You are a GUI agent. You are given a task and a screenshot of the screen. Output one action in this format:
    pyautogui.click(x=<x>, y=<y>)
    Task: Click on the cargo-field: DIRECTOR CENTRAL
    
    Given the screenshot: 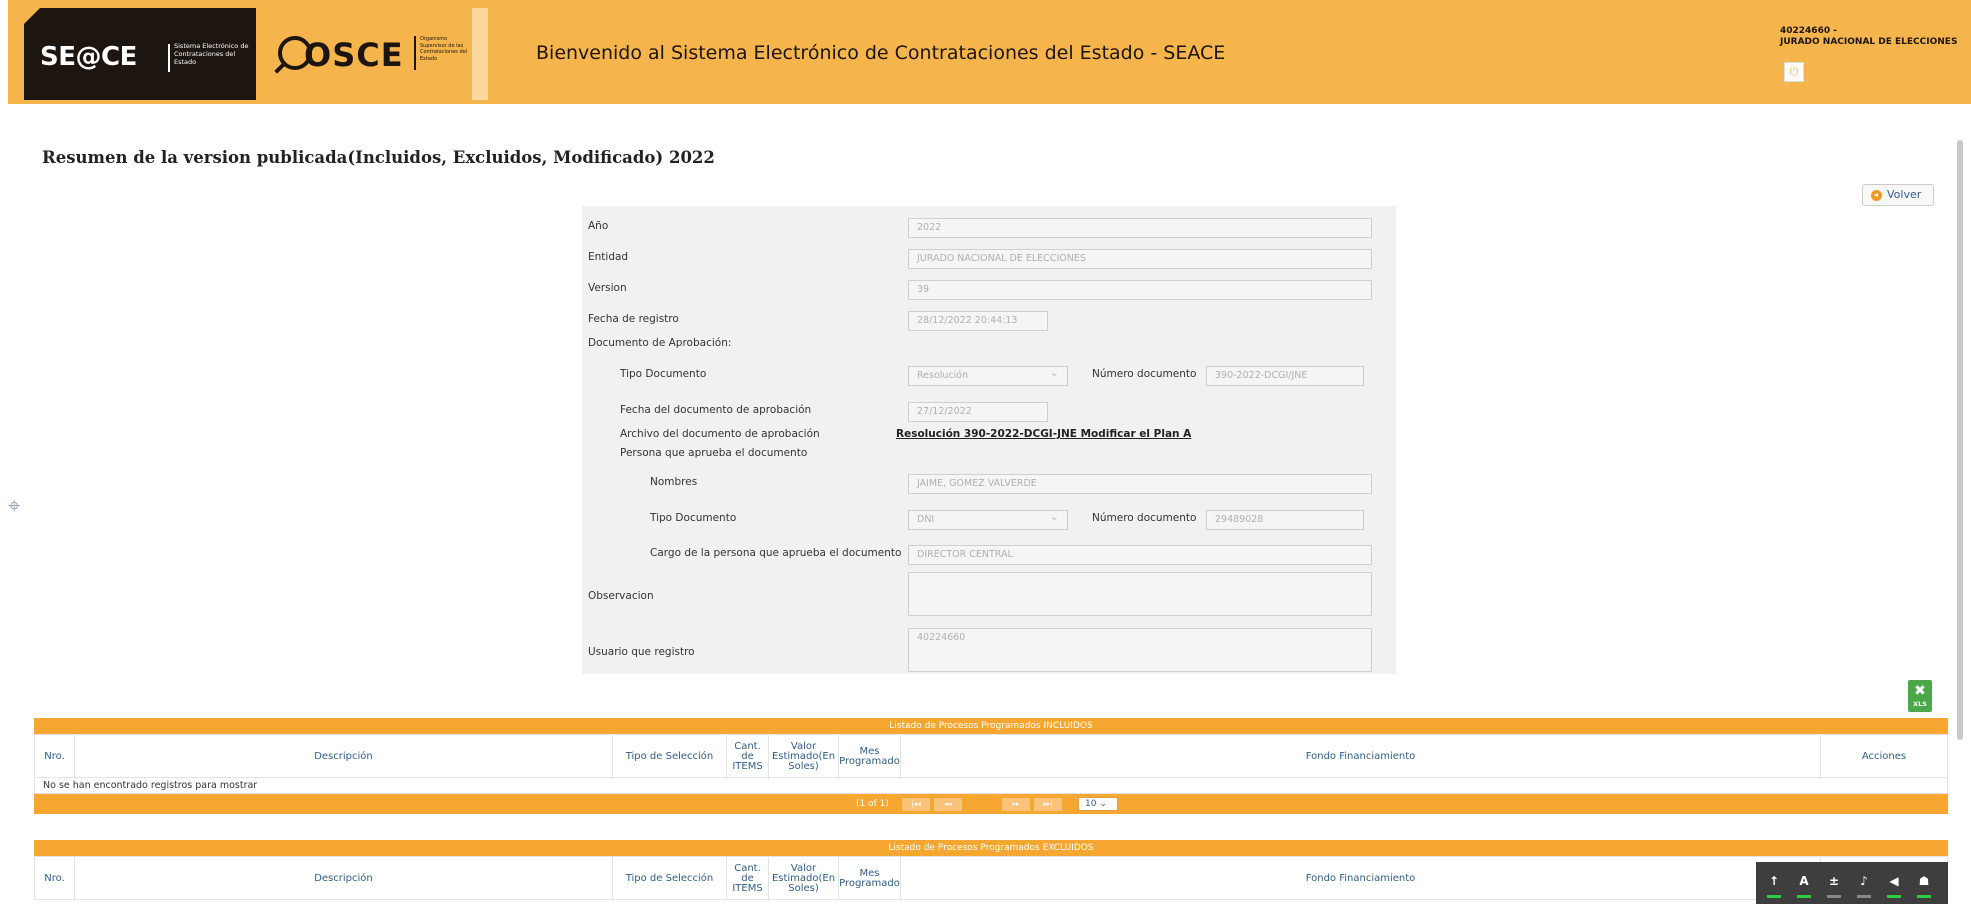 What is the action you would take?
    pyautogui.click(x=1140, y=555)
    